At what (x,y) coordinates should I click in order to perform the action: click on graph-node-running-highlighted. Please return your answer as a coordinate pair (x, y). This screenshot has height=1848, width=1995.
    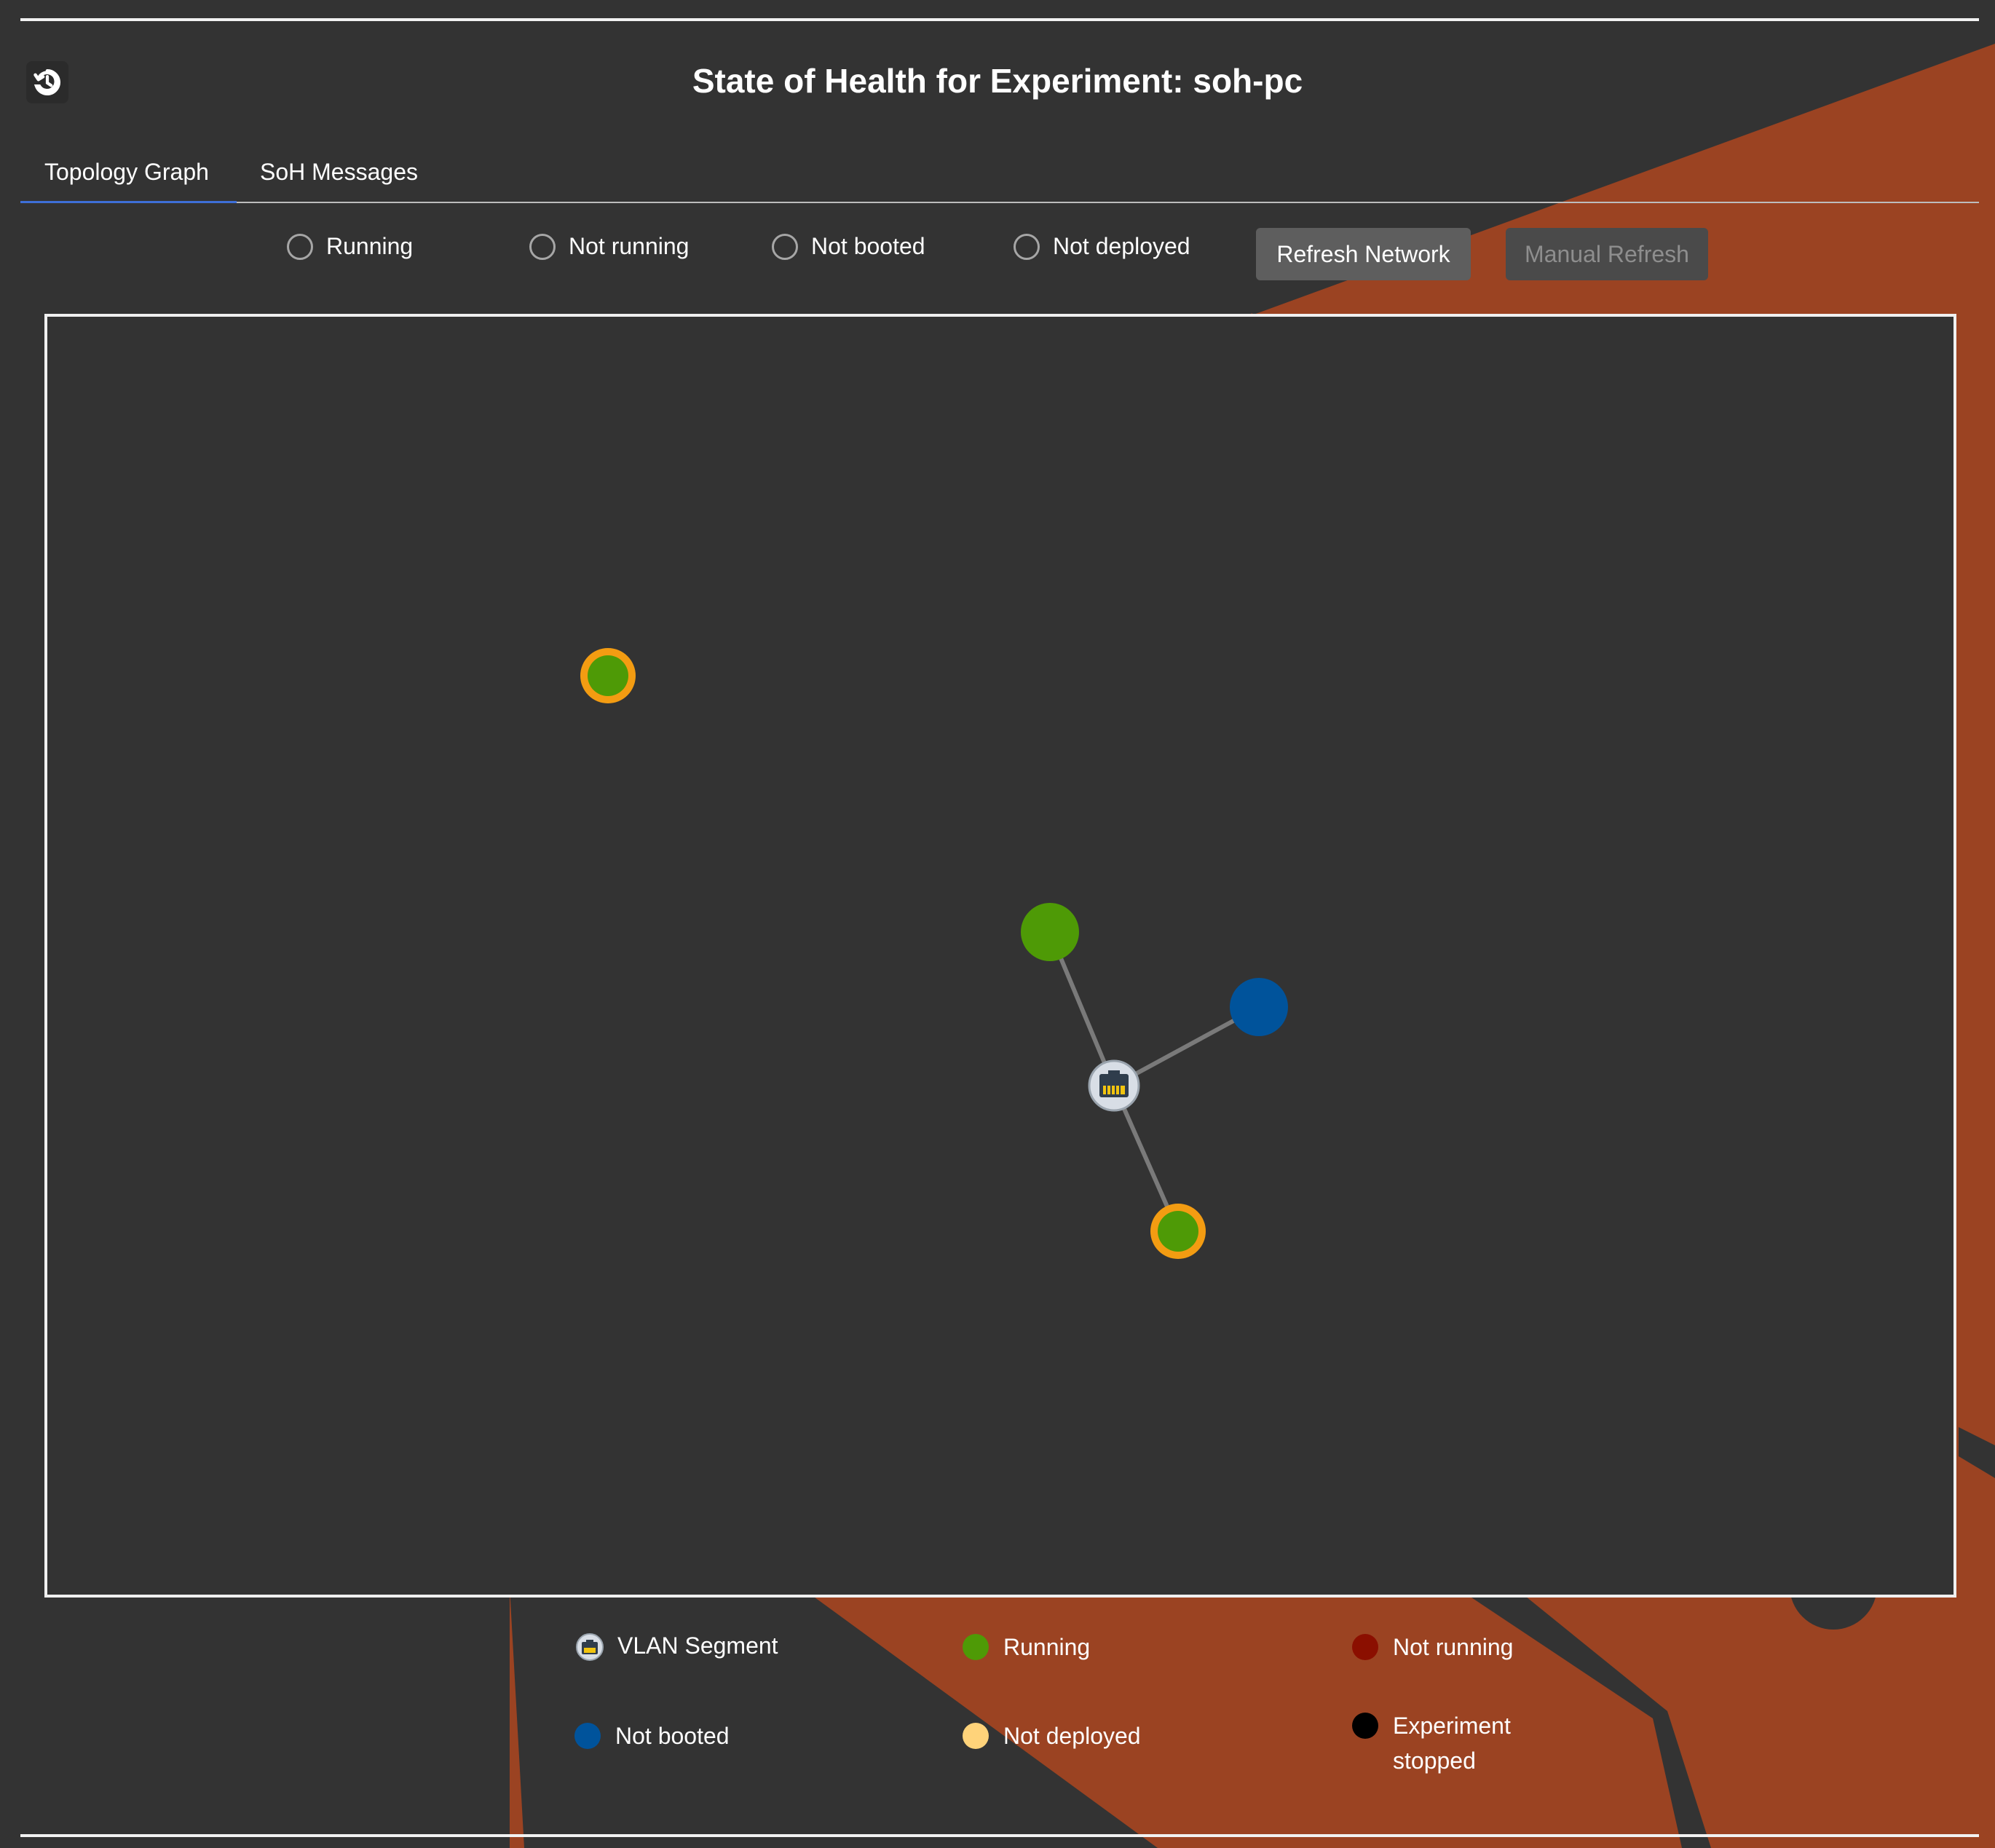
    Looking at the image, I should click on (608, 676).